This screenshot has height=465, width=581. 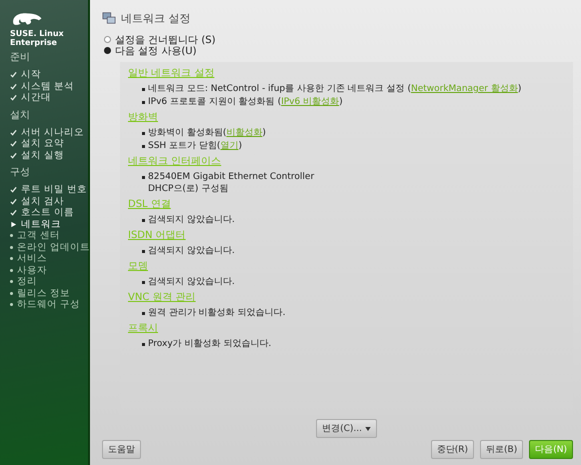 What do you see at coordinates (207, 344) in the screenshot?
I see `summary-item: Proxy가 비활성화 되었습니다.` at bounding box center [207, 344].